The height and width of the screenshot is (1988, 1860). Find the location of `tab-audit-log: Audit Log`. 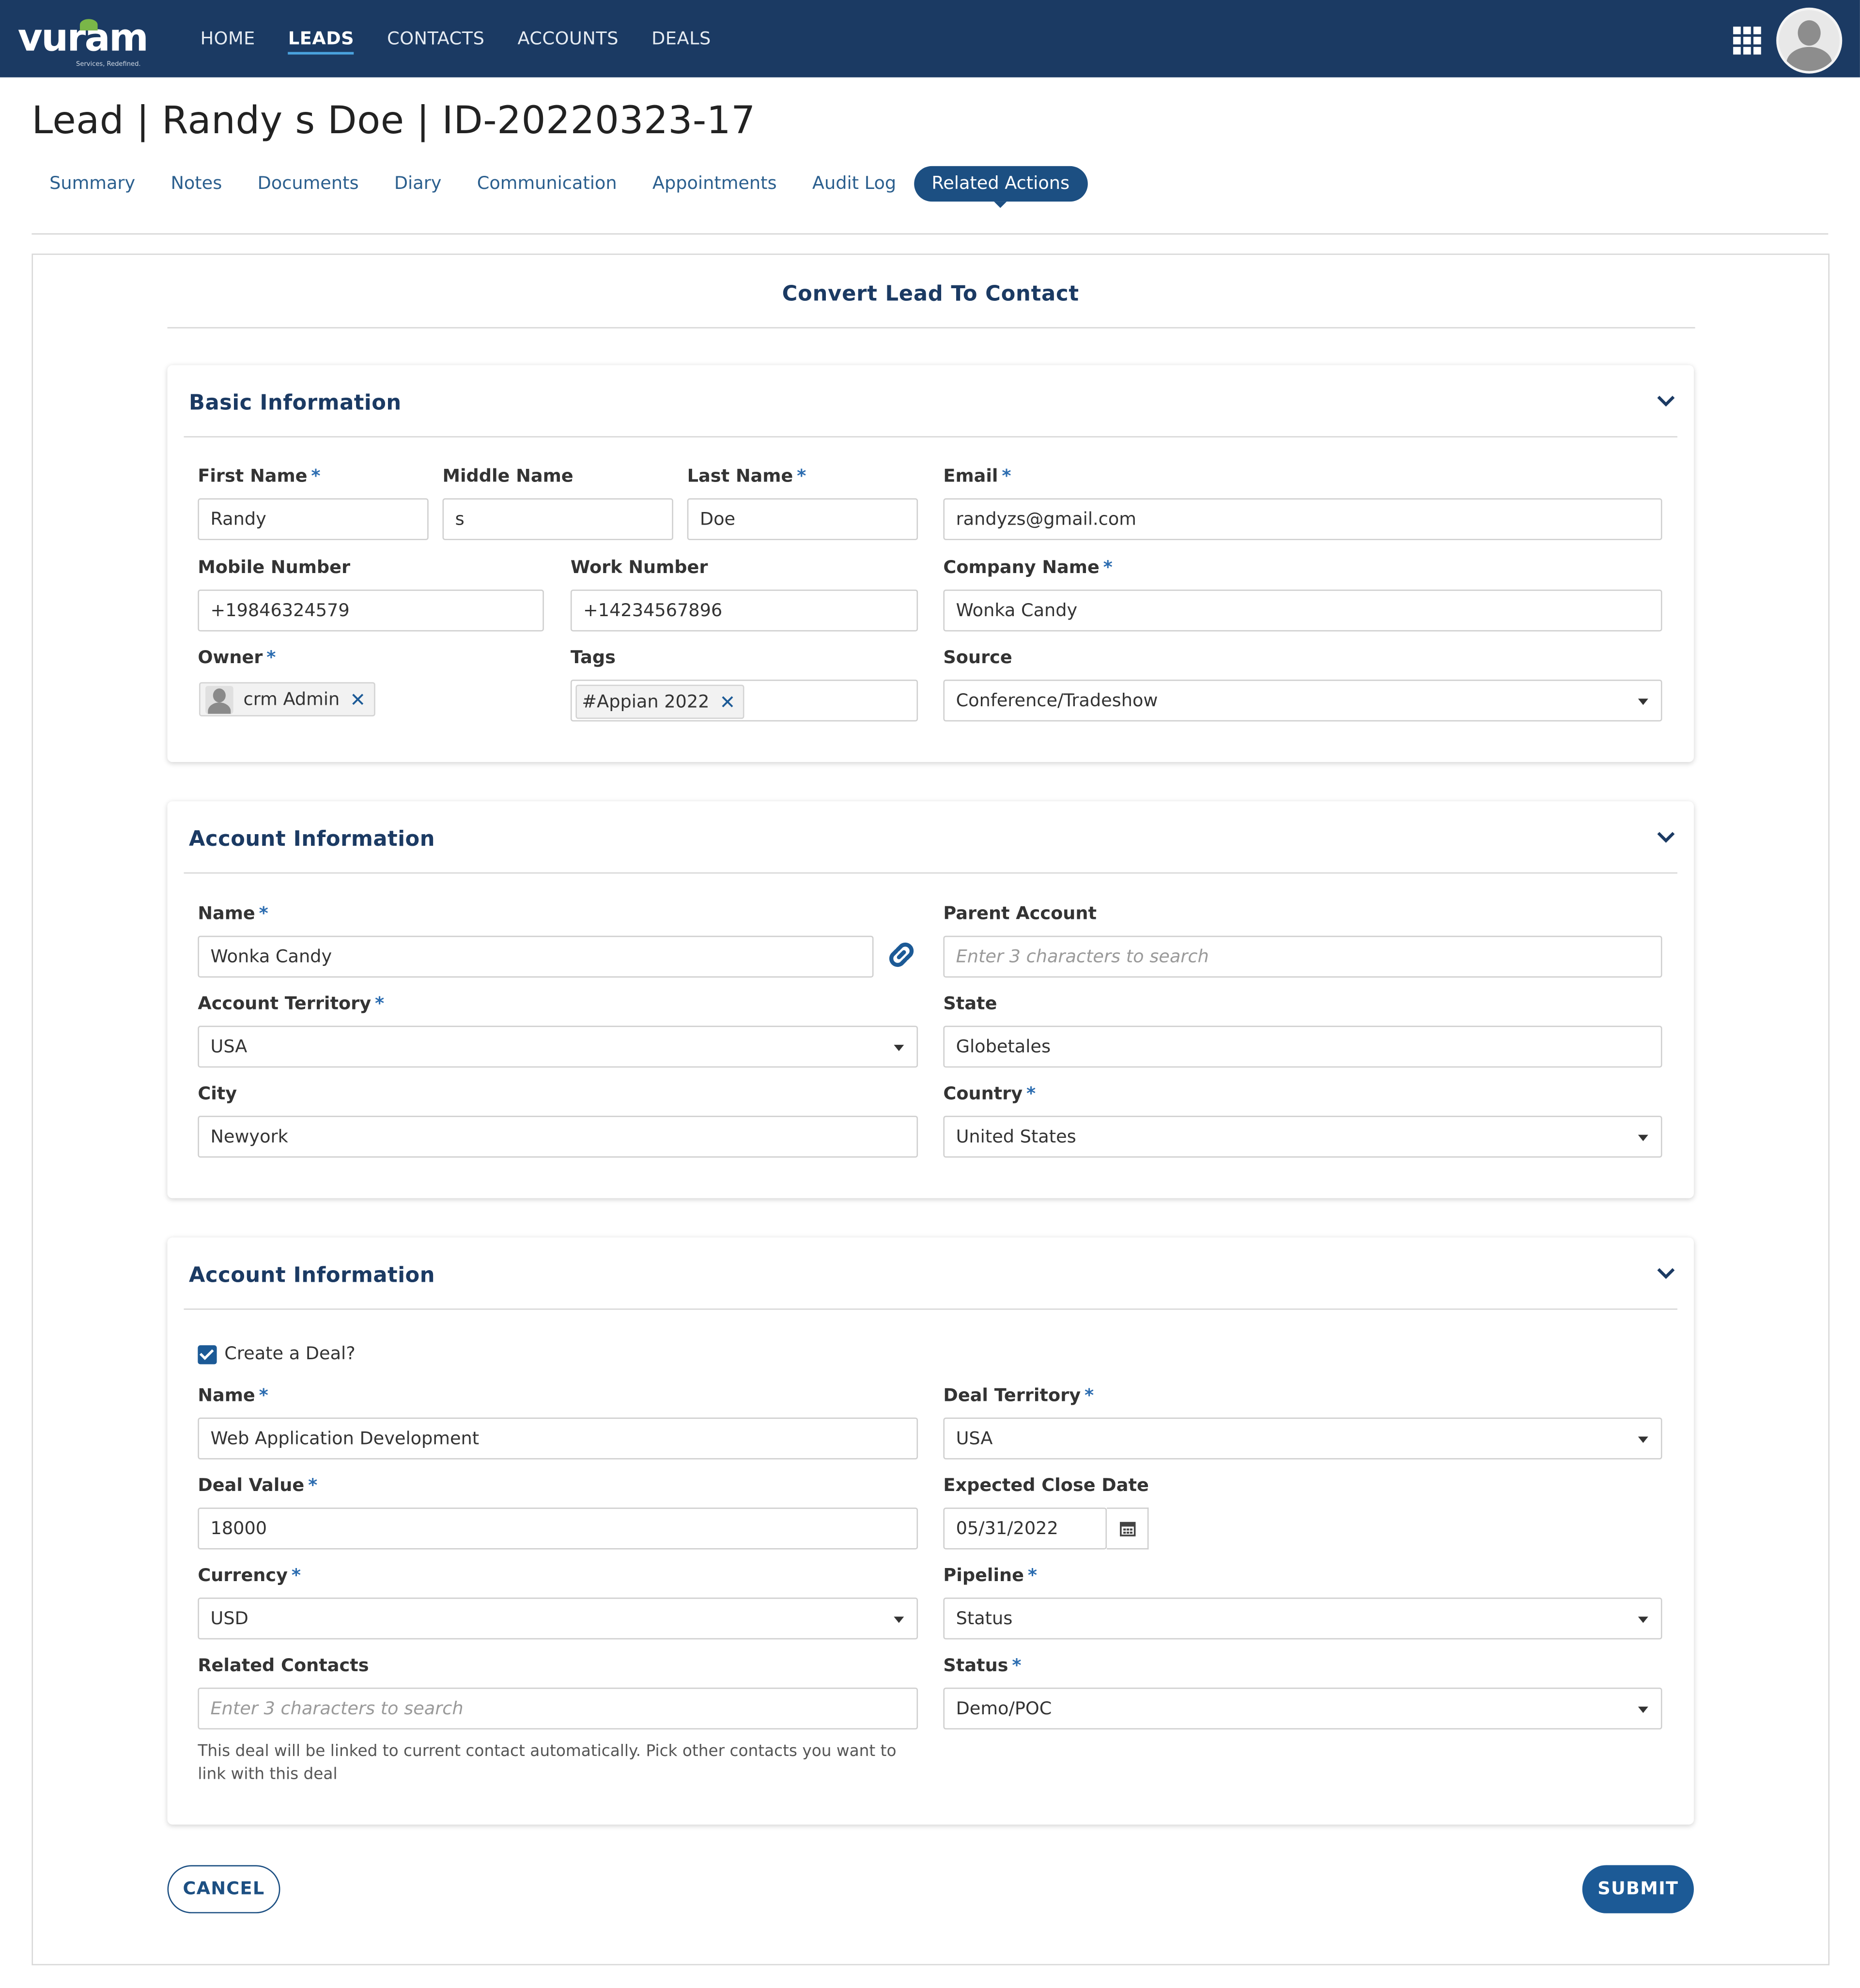

tab-audit-log: Audit Log is located at coordinates (854, 184).